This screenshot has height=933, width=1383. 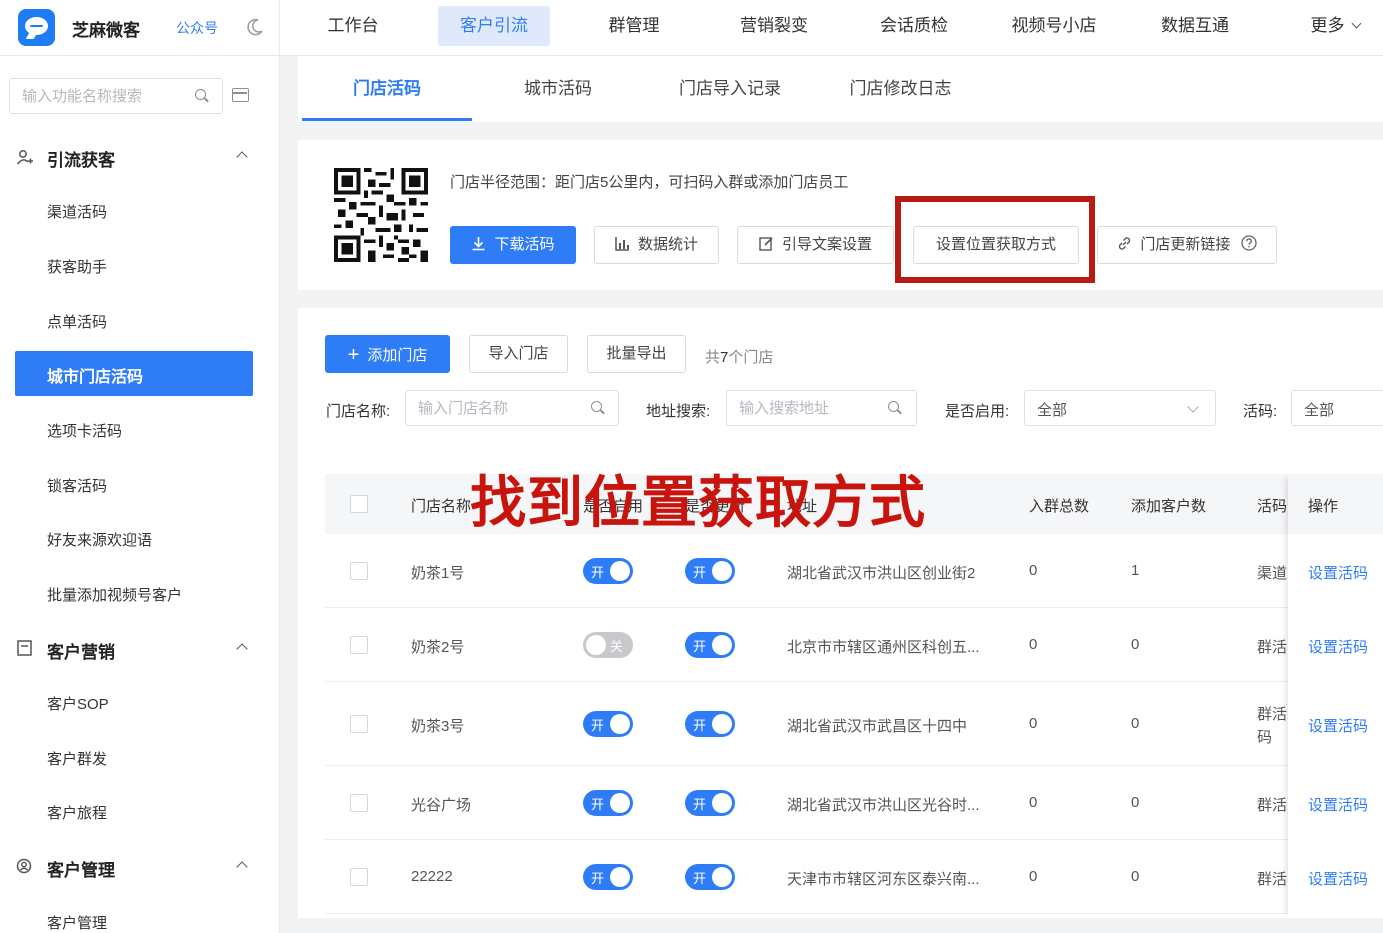 What do you see at coordinates (24, 157) in the screenshot?
I see `user-add-icon` at bounding box center [24, 157].